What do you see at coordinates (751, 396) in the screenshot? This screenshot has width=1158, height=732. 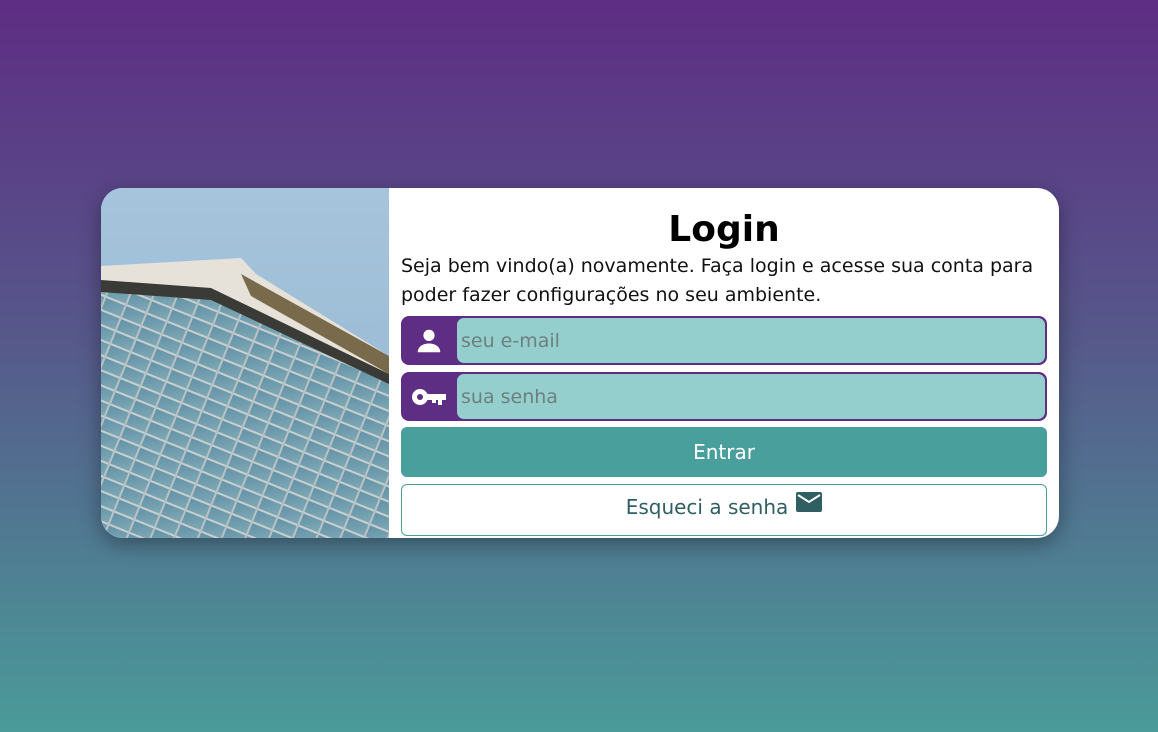 I see `password-input` at bounding box center [751, 396].